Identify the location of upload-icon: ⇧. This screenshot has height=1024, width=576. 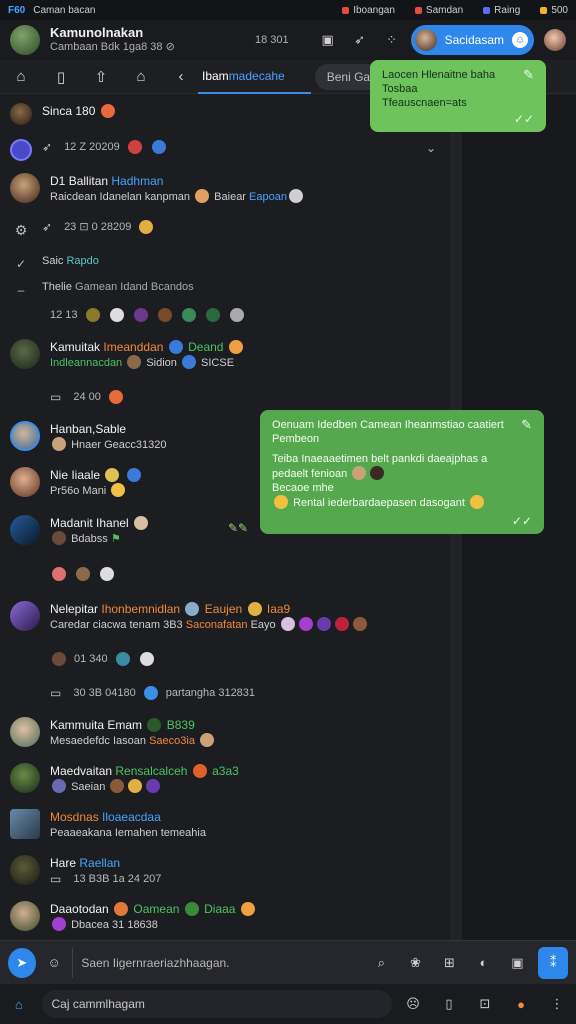
(101, 77).